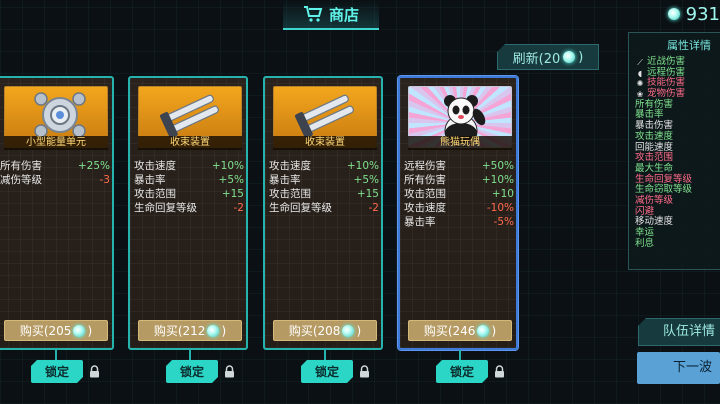  Describe the element at coordinates (640, 73) in the screenshot. I see `bow-icon: ◖` at that location.